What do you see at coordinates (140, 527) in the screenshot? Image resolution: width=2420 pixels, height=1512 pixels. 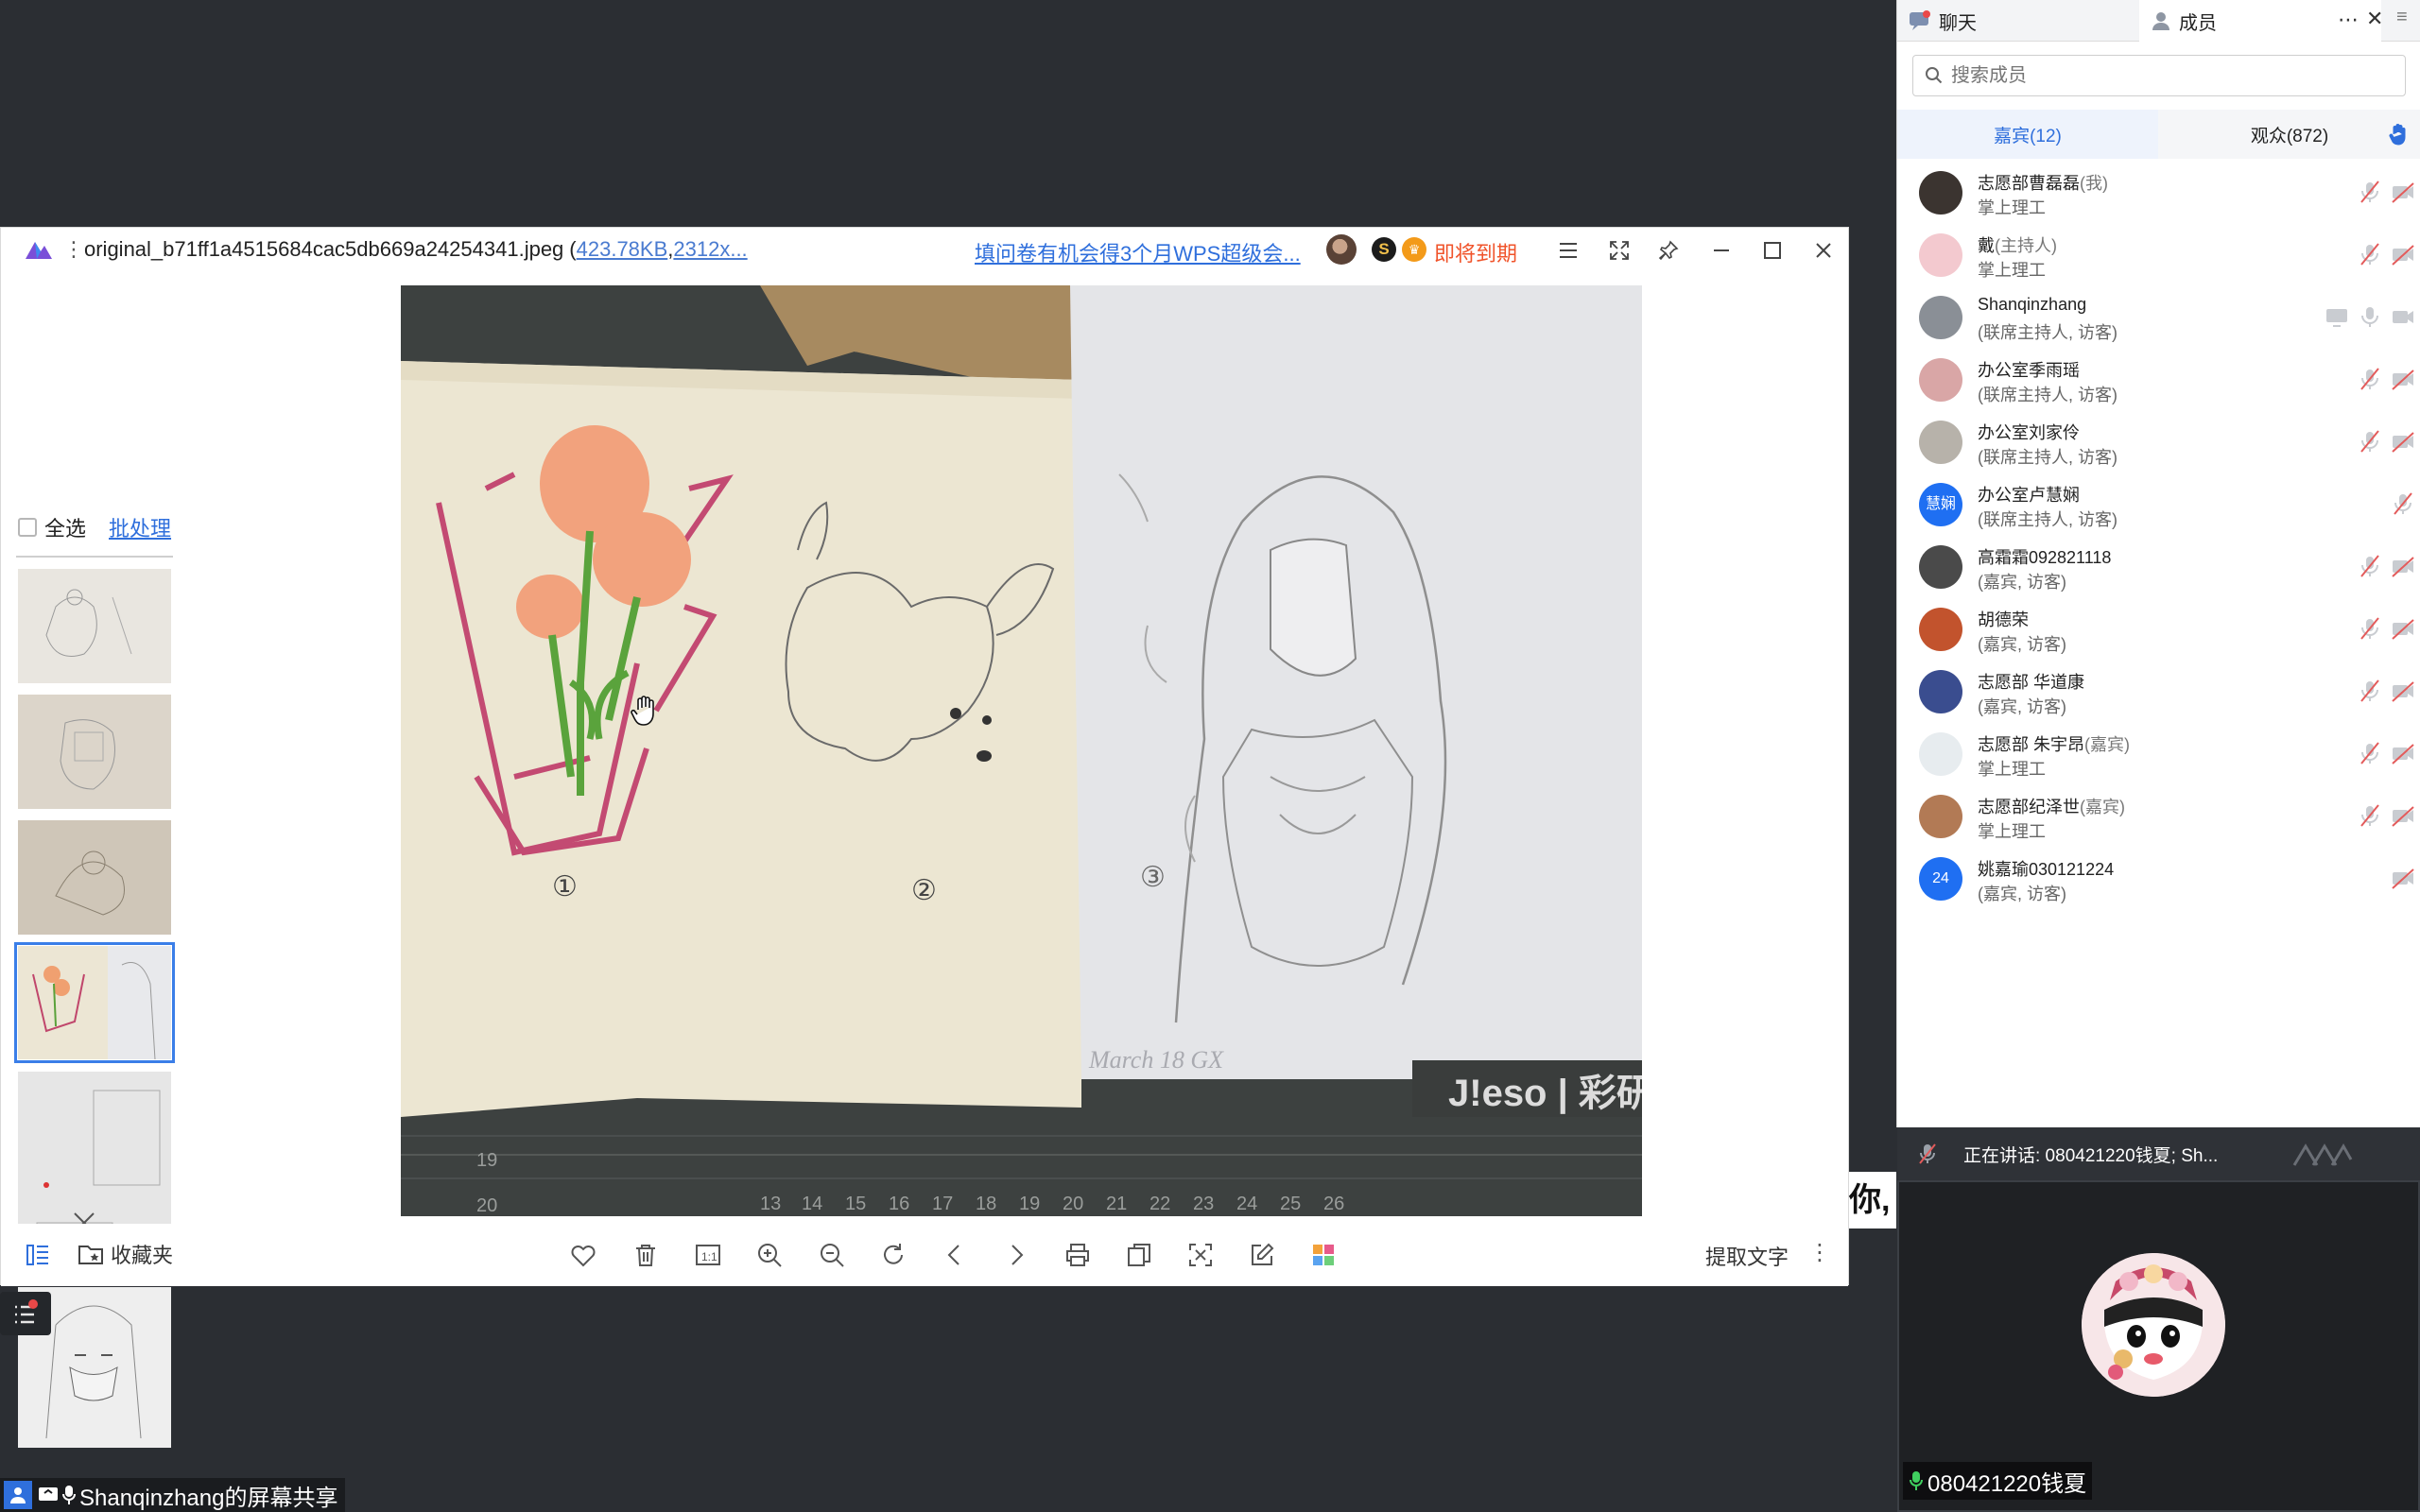 I see `batch-process-link: 批处理` at bounding box center [140, 527].